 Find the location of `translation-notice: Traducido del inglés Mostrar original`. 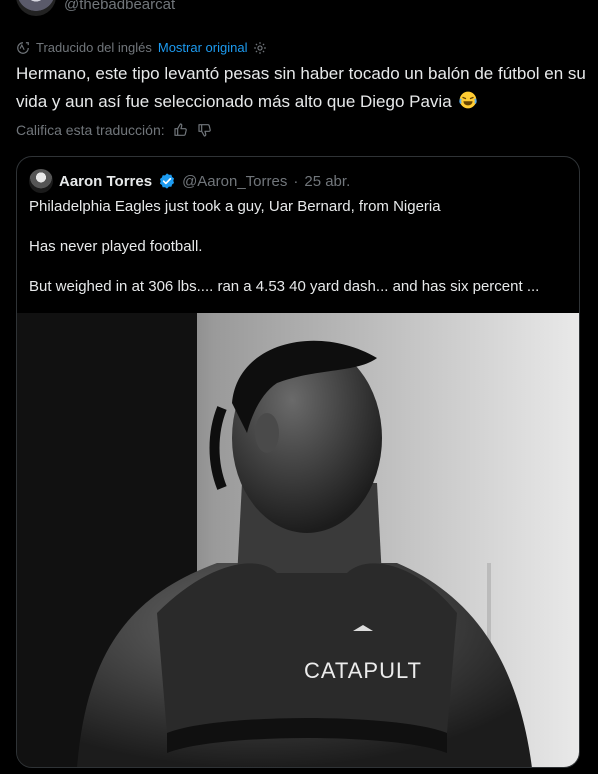

translation-notice: Traducido del inglés Mostrar original is located at coordinates (141, 47).